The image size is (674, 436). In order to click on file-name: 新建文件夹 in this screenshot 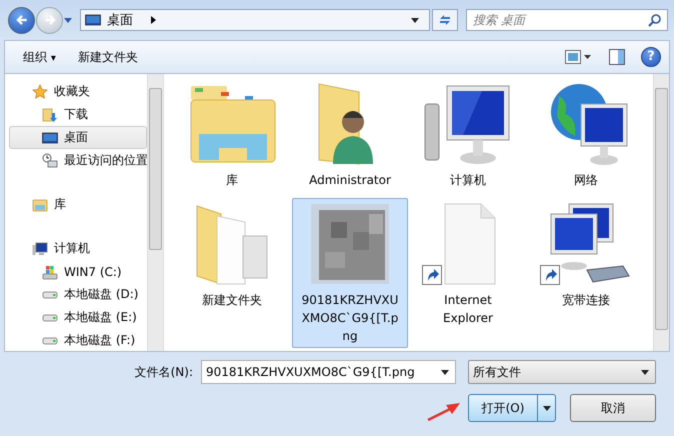, I will do `click(232, 300)`.